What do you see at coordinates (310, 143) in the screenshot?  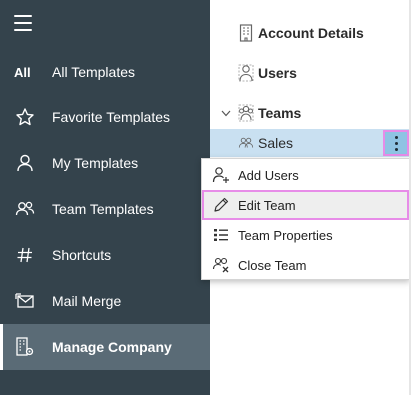 I see `tree-item-sales: Sales` at bounding box center [310, 143].